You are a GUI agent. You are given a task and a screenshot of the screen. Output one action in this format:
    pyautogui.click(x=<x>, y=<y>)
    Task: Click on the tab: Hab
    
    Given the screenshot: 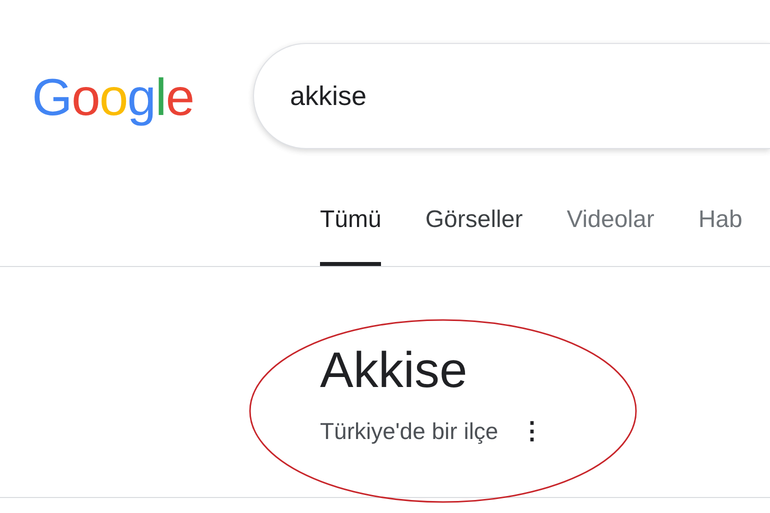 What is the action you would take?
    pyautogui.click(x=720, y=232)
    